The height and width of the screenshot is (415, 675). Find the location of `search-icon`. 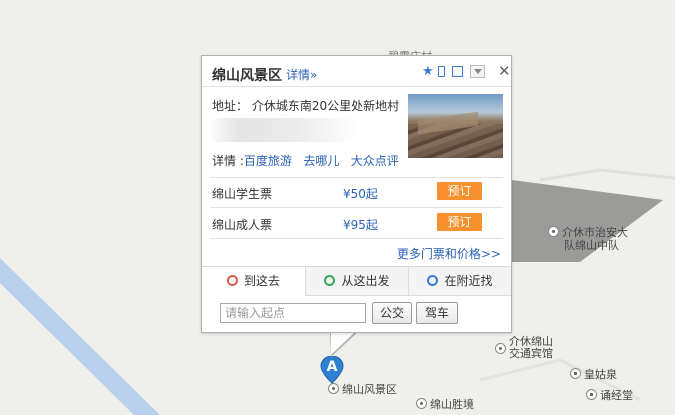

search-icon is located at coordinates (433, 280).